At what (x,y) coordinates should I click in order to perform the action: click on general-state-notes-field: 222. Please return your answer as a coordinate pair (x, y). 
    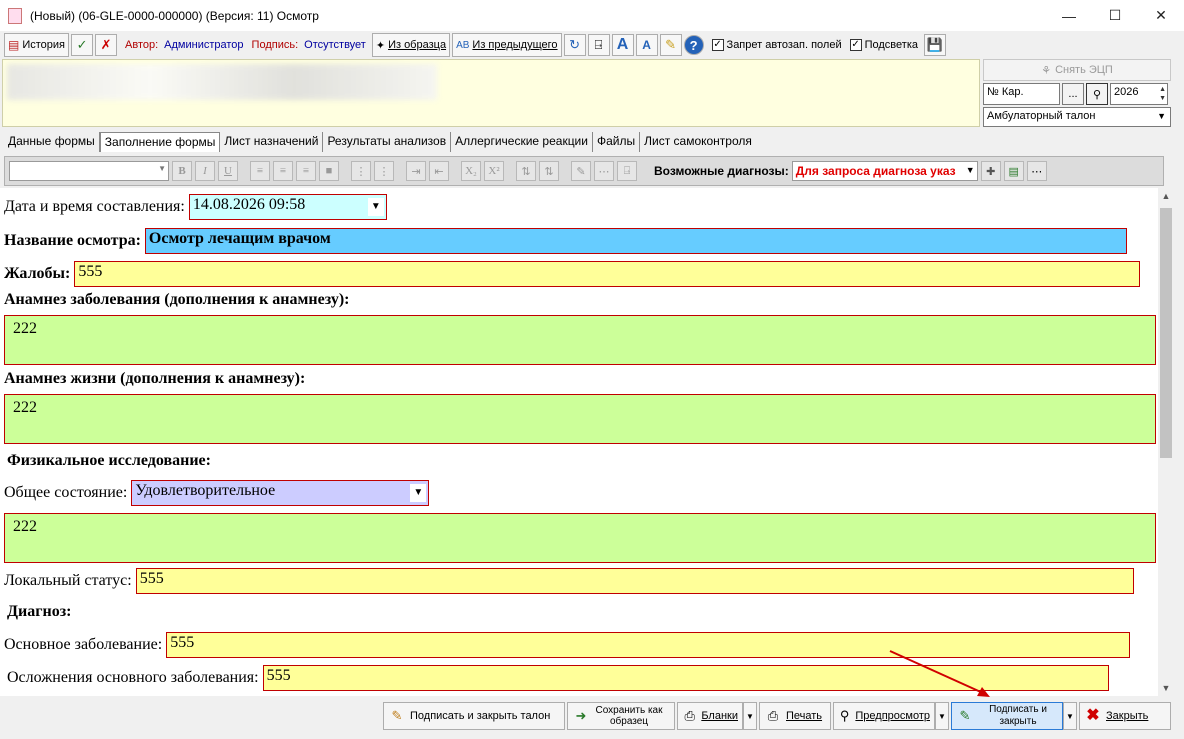
    Looking at the image, I should click on (580, 538).